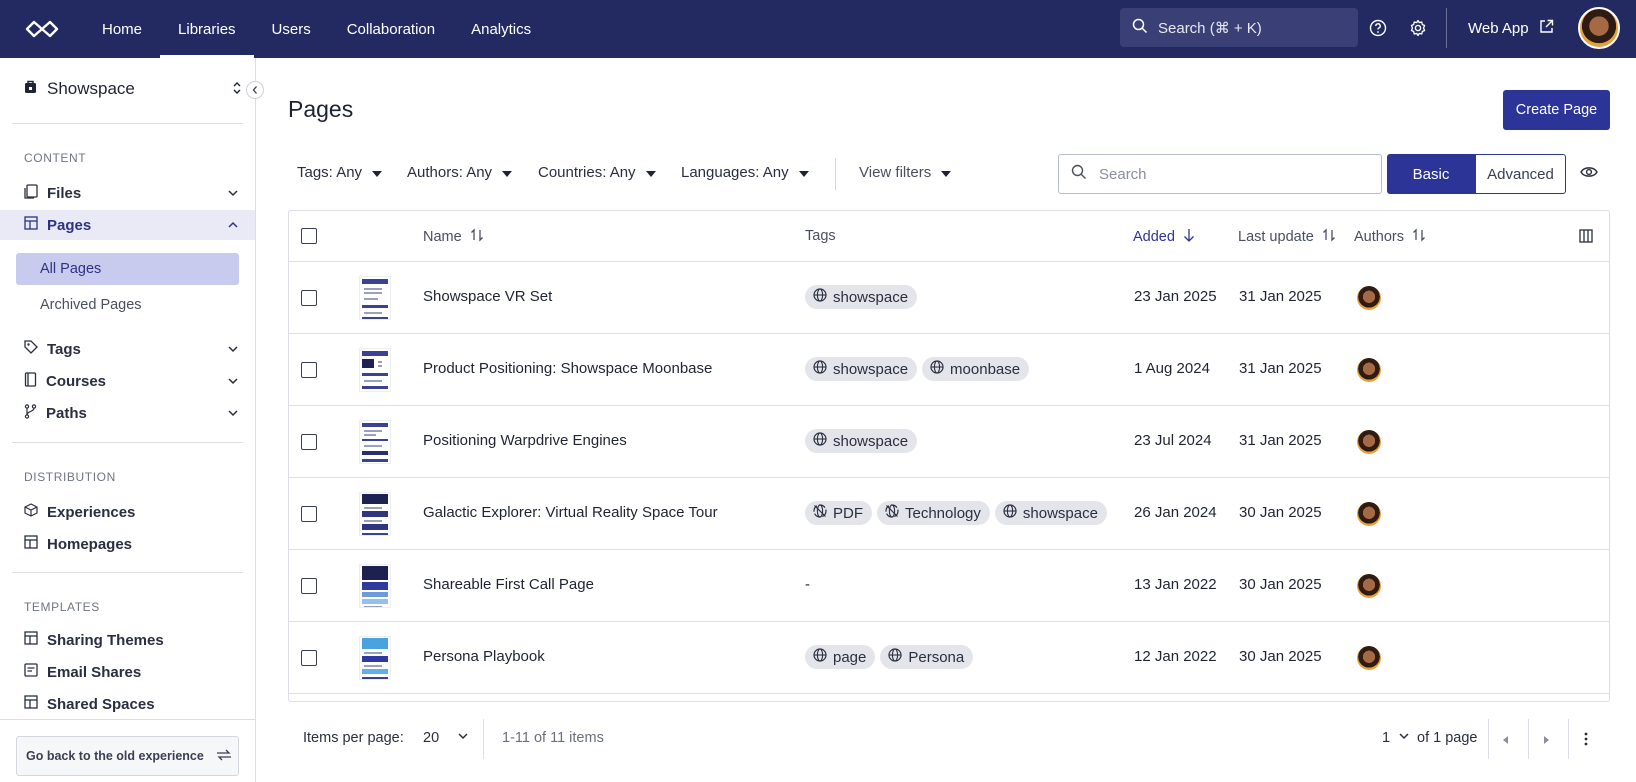  What do you see at coordinates (1431, 174) in the screenshot?
I see `mode-basic-toggle: Basic` at bounding box center [1431, 174].